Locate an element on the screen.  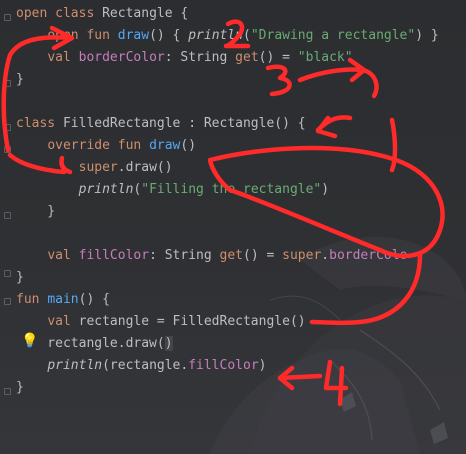
code-token: borderColor is located at coordinates (121, 57).